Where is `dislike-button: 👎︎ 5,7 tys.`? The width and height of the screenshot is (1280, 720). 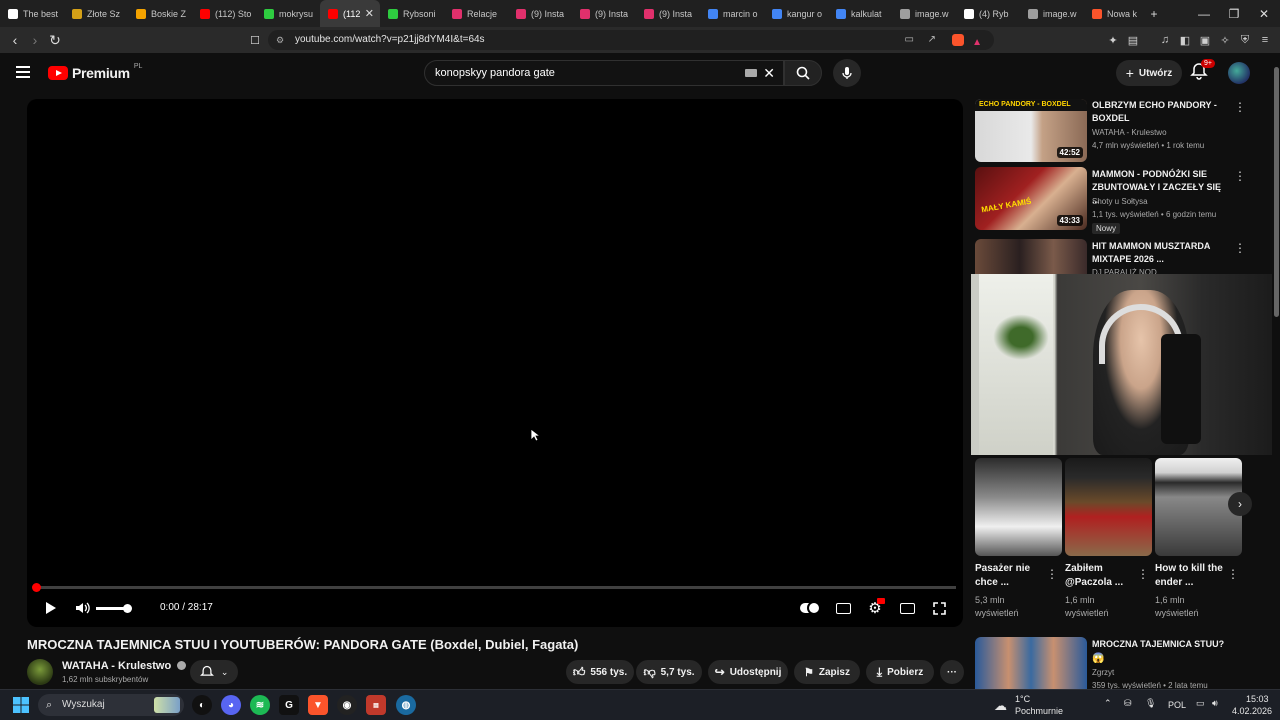
dislike-button: 👎︎ 5,7 tys. is located at coordinates (669, 672).